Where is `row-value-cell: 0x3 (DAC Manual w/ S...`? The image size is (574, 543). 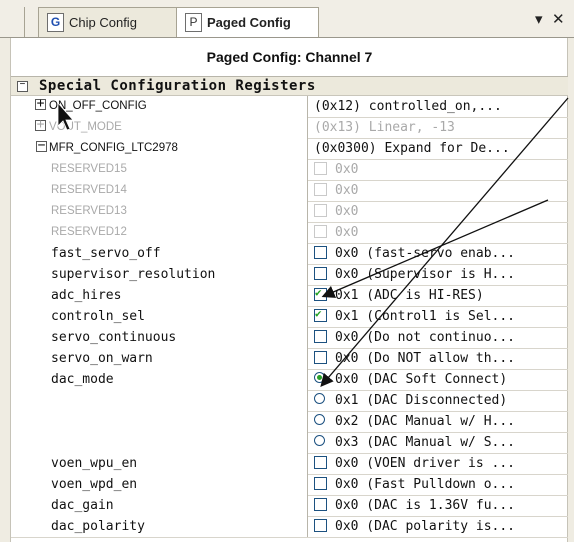 row-value-cell: 0x3 (DAC Manual w/ S... is located at coordinates (438, 442).